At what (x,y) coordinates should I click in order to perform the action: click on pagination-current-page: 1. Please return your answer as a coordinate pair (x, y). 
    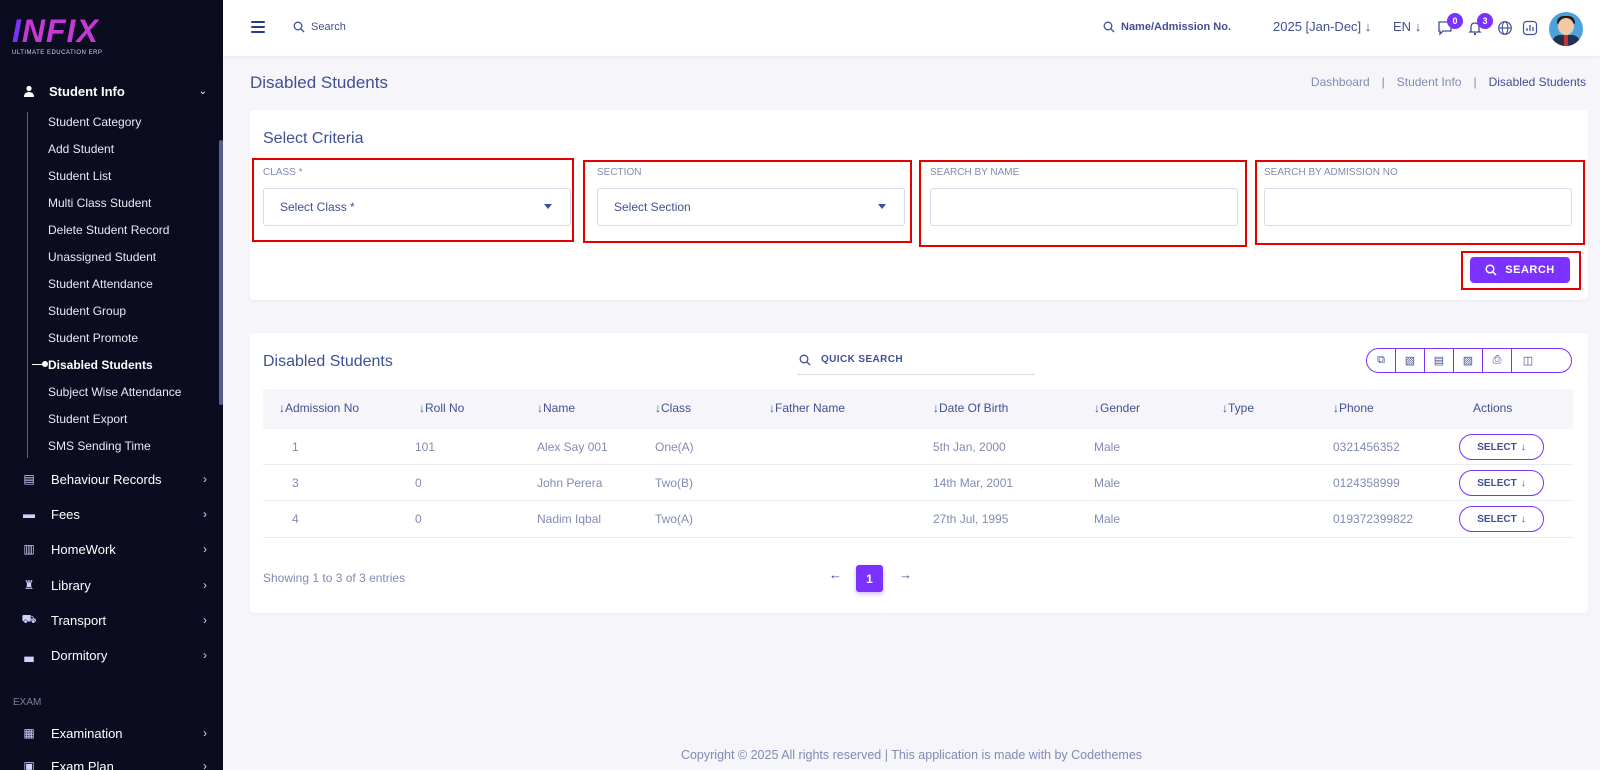
    Looking at the image, I should click on (869, 578).